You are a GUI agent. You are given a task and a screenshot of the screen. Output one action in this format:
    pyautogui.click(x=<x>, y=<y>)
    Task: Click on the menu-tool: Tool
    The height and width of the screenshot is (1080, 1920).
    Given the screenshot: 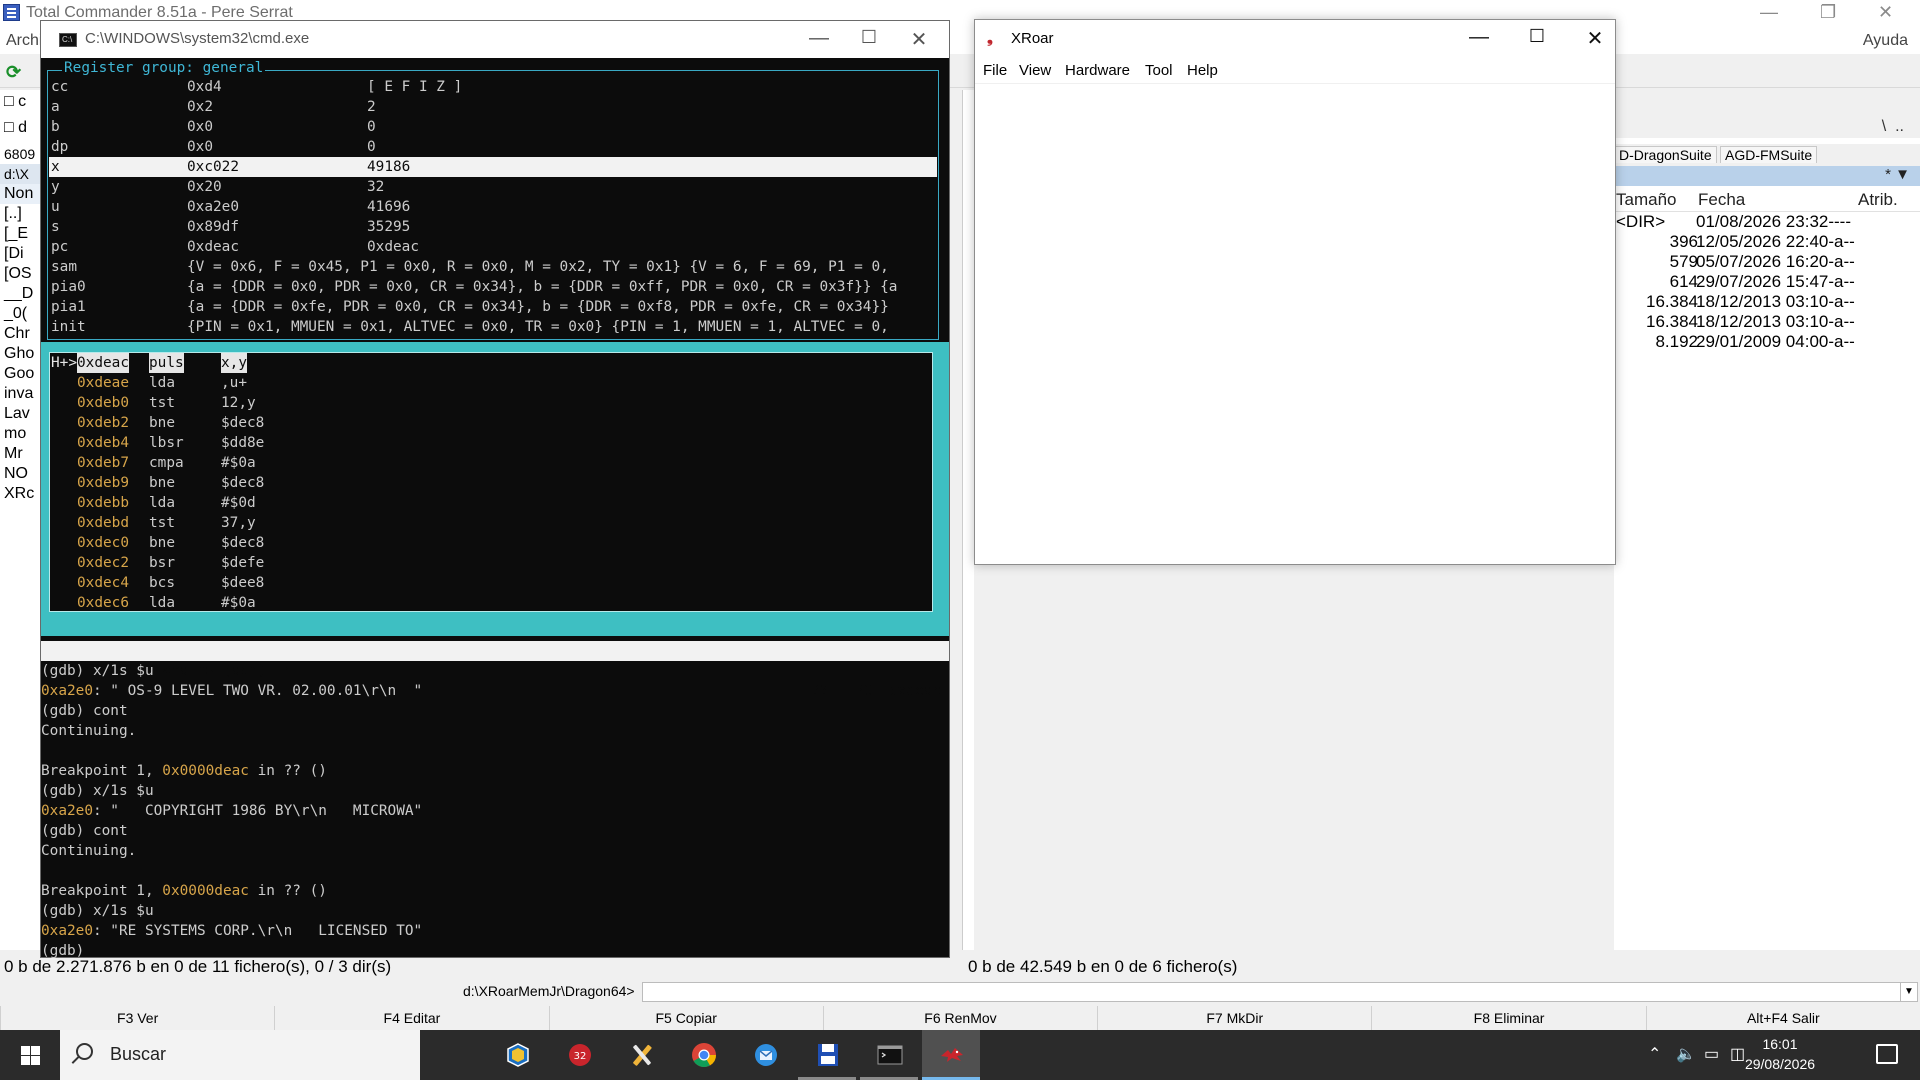 What is the action you would take?
    pyautogui.click(x=1159, y=70)
    